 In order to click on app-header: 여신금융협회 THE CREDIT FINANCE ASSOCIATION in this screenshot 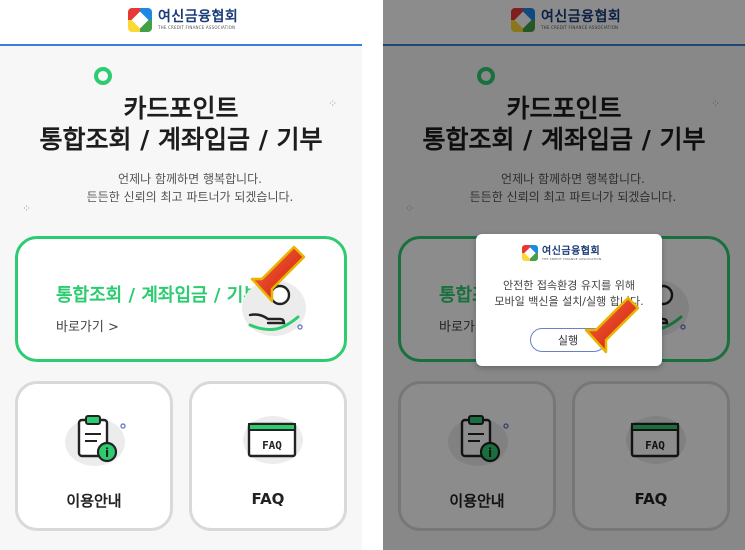, I will do `click(181, 23)`.